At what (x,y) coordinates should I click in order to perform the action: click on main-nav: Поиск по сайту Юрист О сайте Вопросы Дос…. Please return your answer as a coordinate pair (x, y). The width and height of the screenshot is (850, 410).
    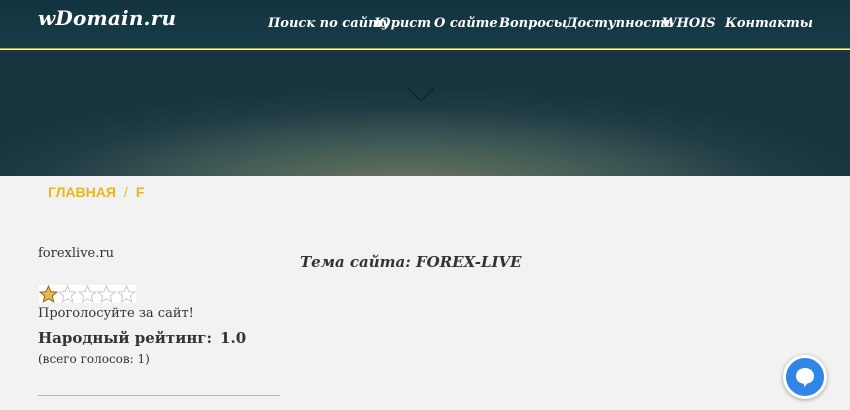
    Looking at the image, I should click on (425, 26).